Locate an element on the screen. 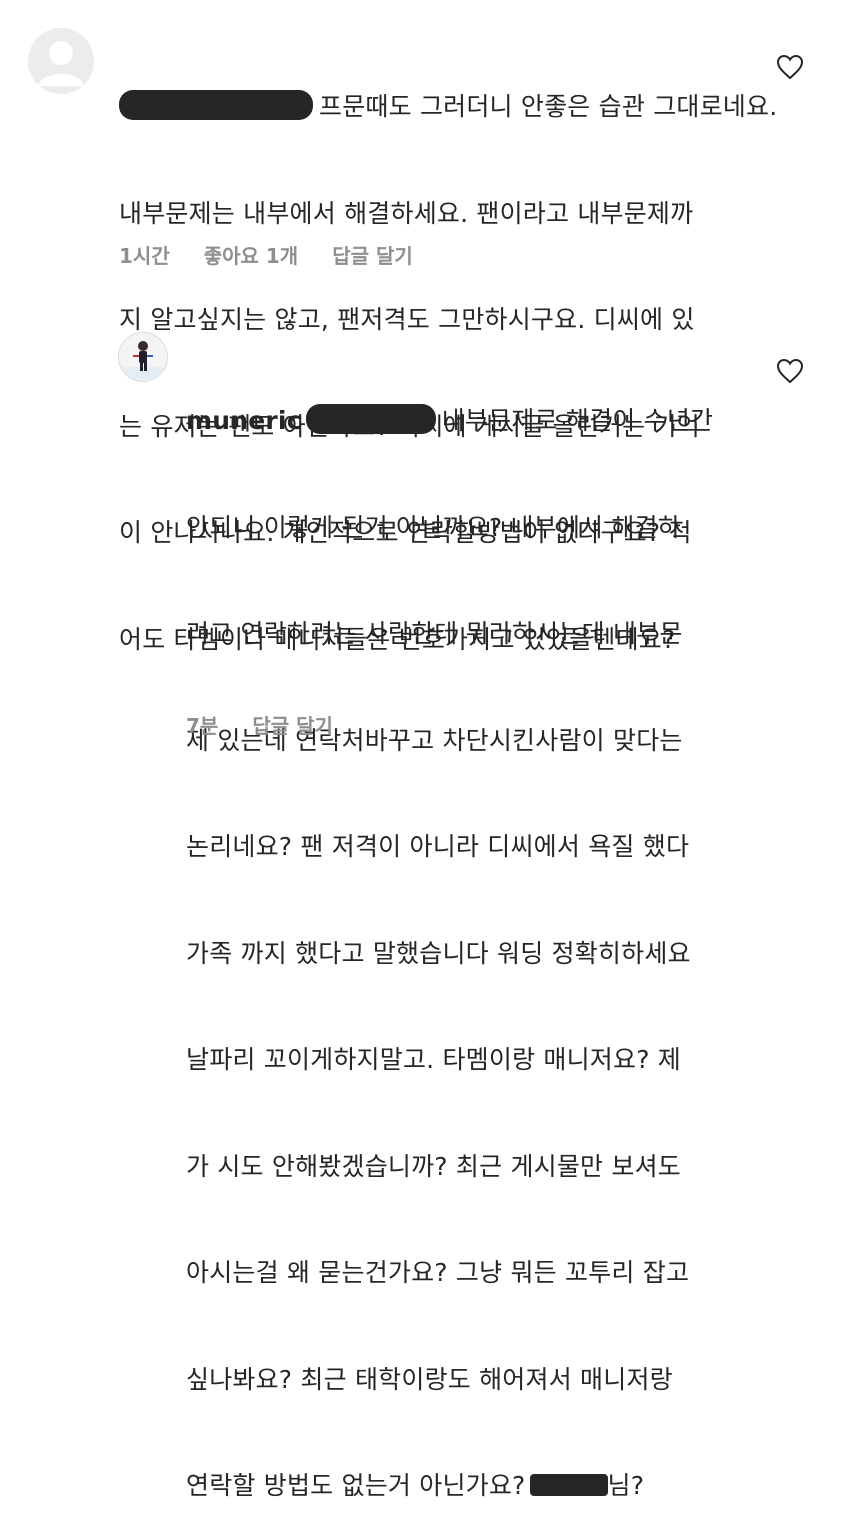 The image size is (850, 1516). default-avatar-icon is located at coordinates (61, 61).